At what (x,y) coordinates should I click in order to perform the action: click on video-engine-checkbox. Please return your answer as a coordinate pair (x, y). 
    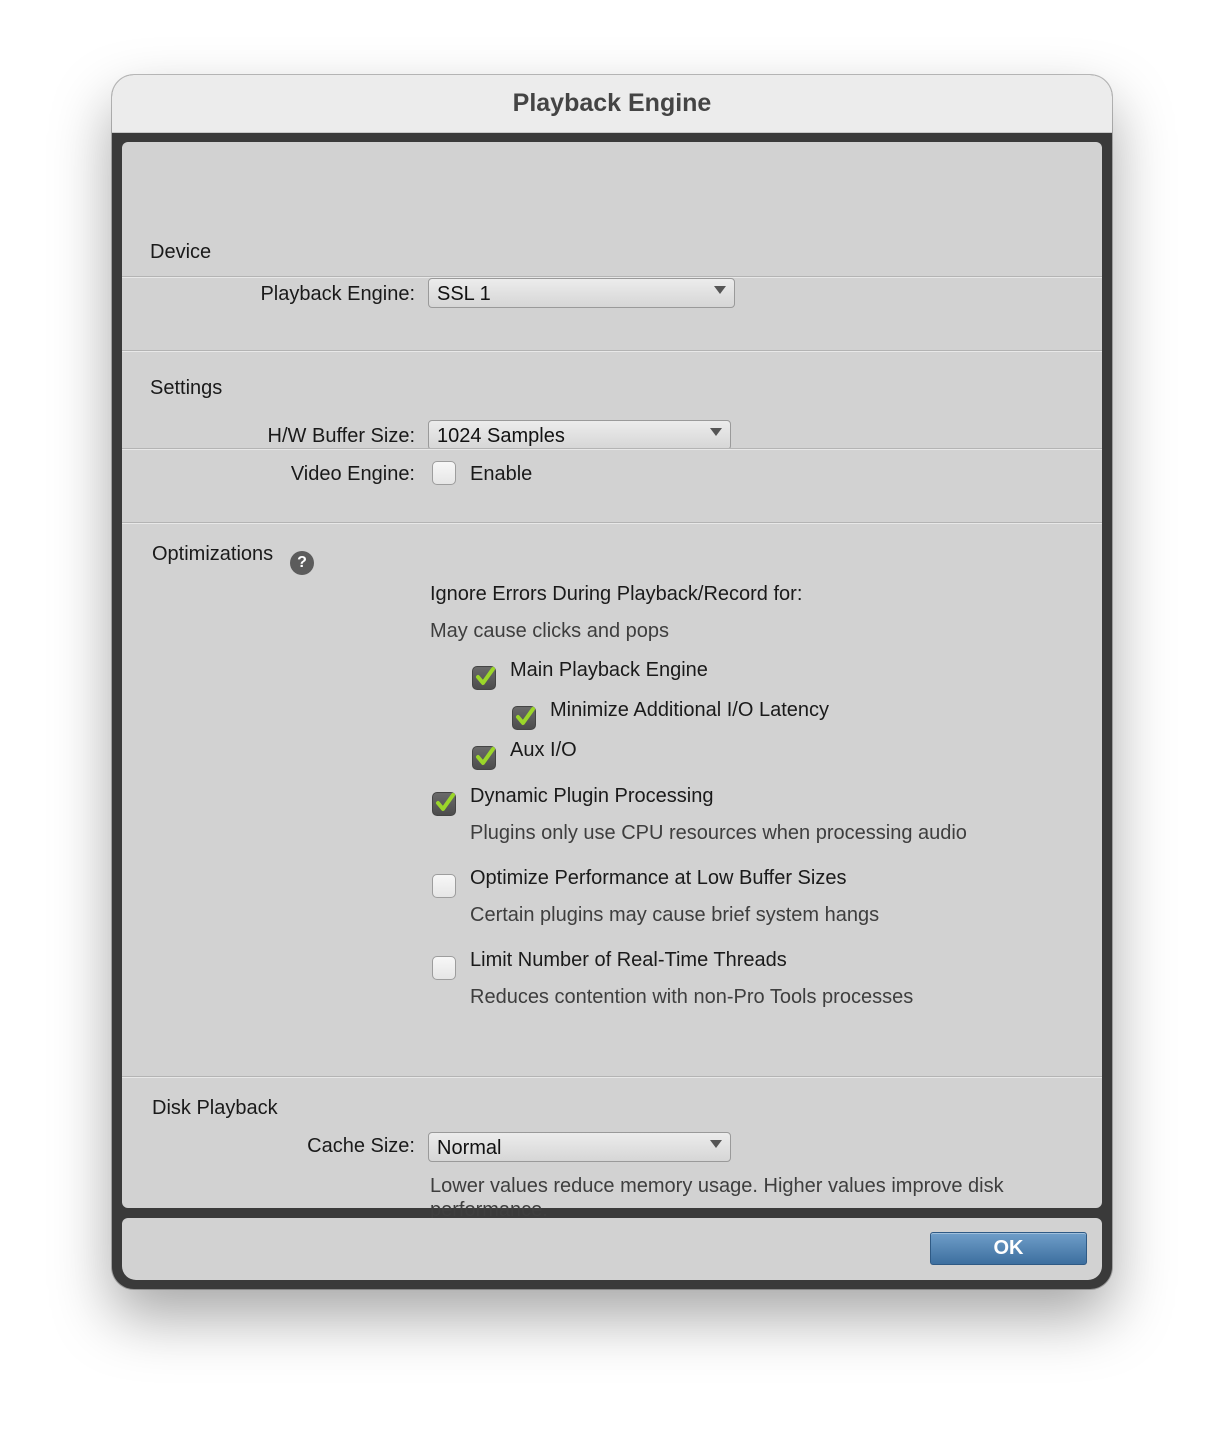
    Looking at the image, I should click on (444, 473).